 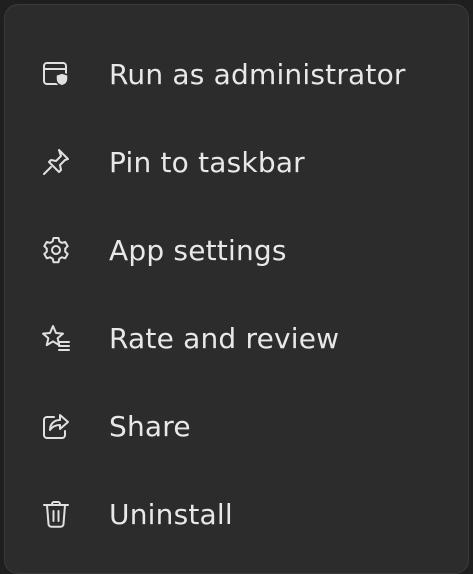 I want to click on share-icon, so click(x=56, y=426).